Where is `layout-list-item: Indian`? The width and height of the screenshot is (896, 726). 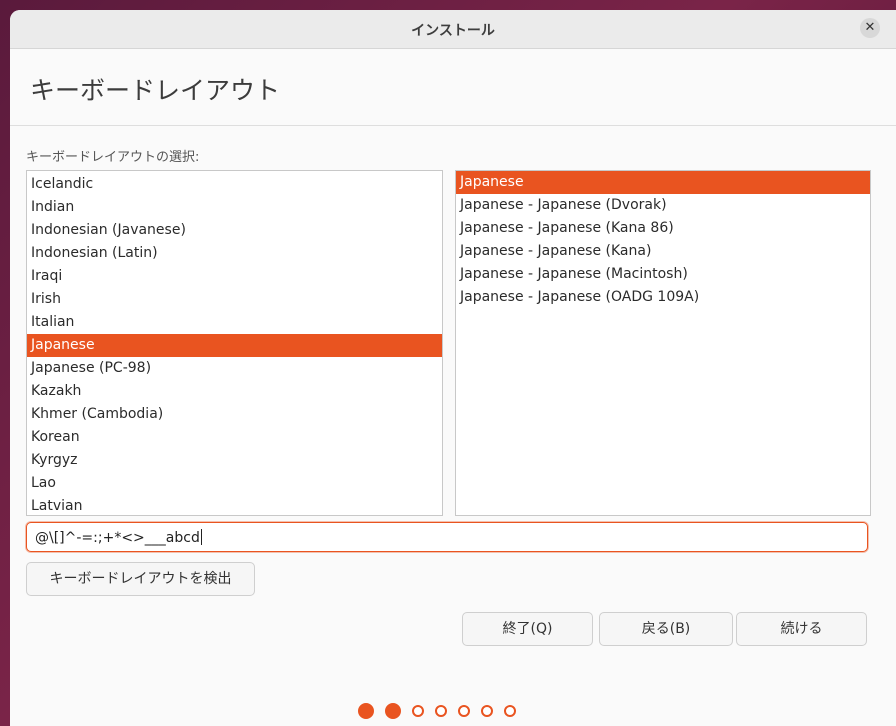 layout-list-item: Indian is located at coordinates (234, 207).